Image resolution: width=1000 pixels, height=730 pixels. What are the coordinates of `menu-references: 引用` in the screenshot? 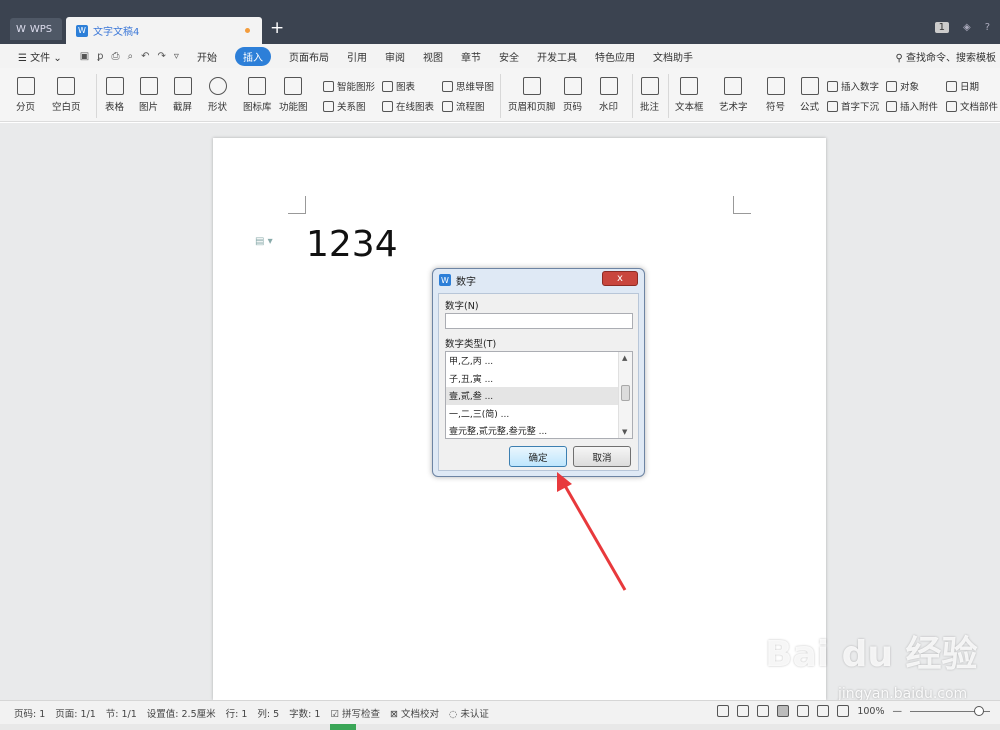 It's located at (357, 56).